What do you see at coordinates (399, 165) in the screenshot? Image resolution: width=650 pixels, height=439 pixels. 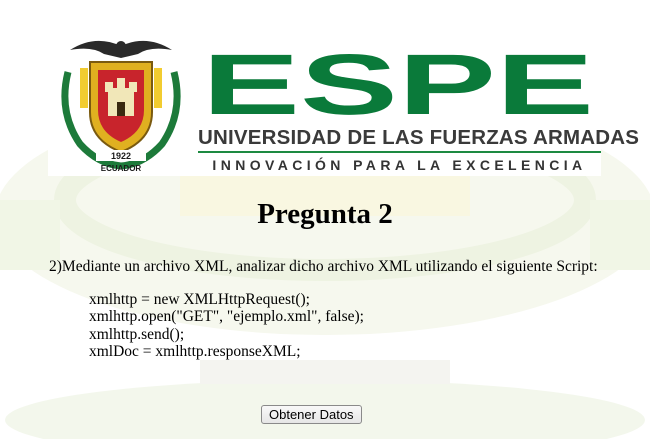 I see `university-tagline: INNOVACIÓN PARA LA EXCELENCIA` at bounding box center [399, 165].